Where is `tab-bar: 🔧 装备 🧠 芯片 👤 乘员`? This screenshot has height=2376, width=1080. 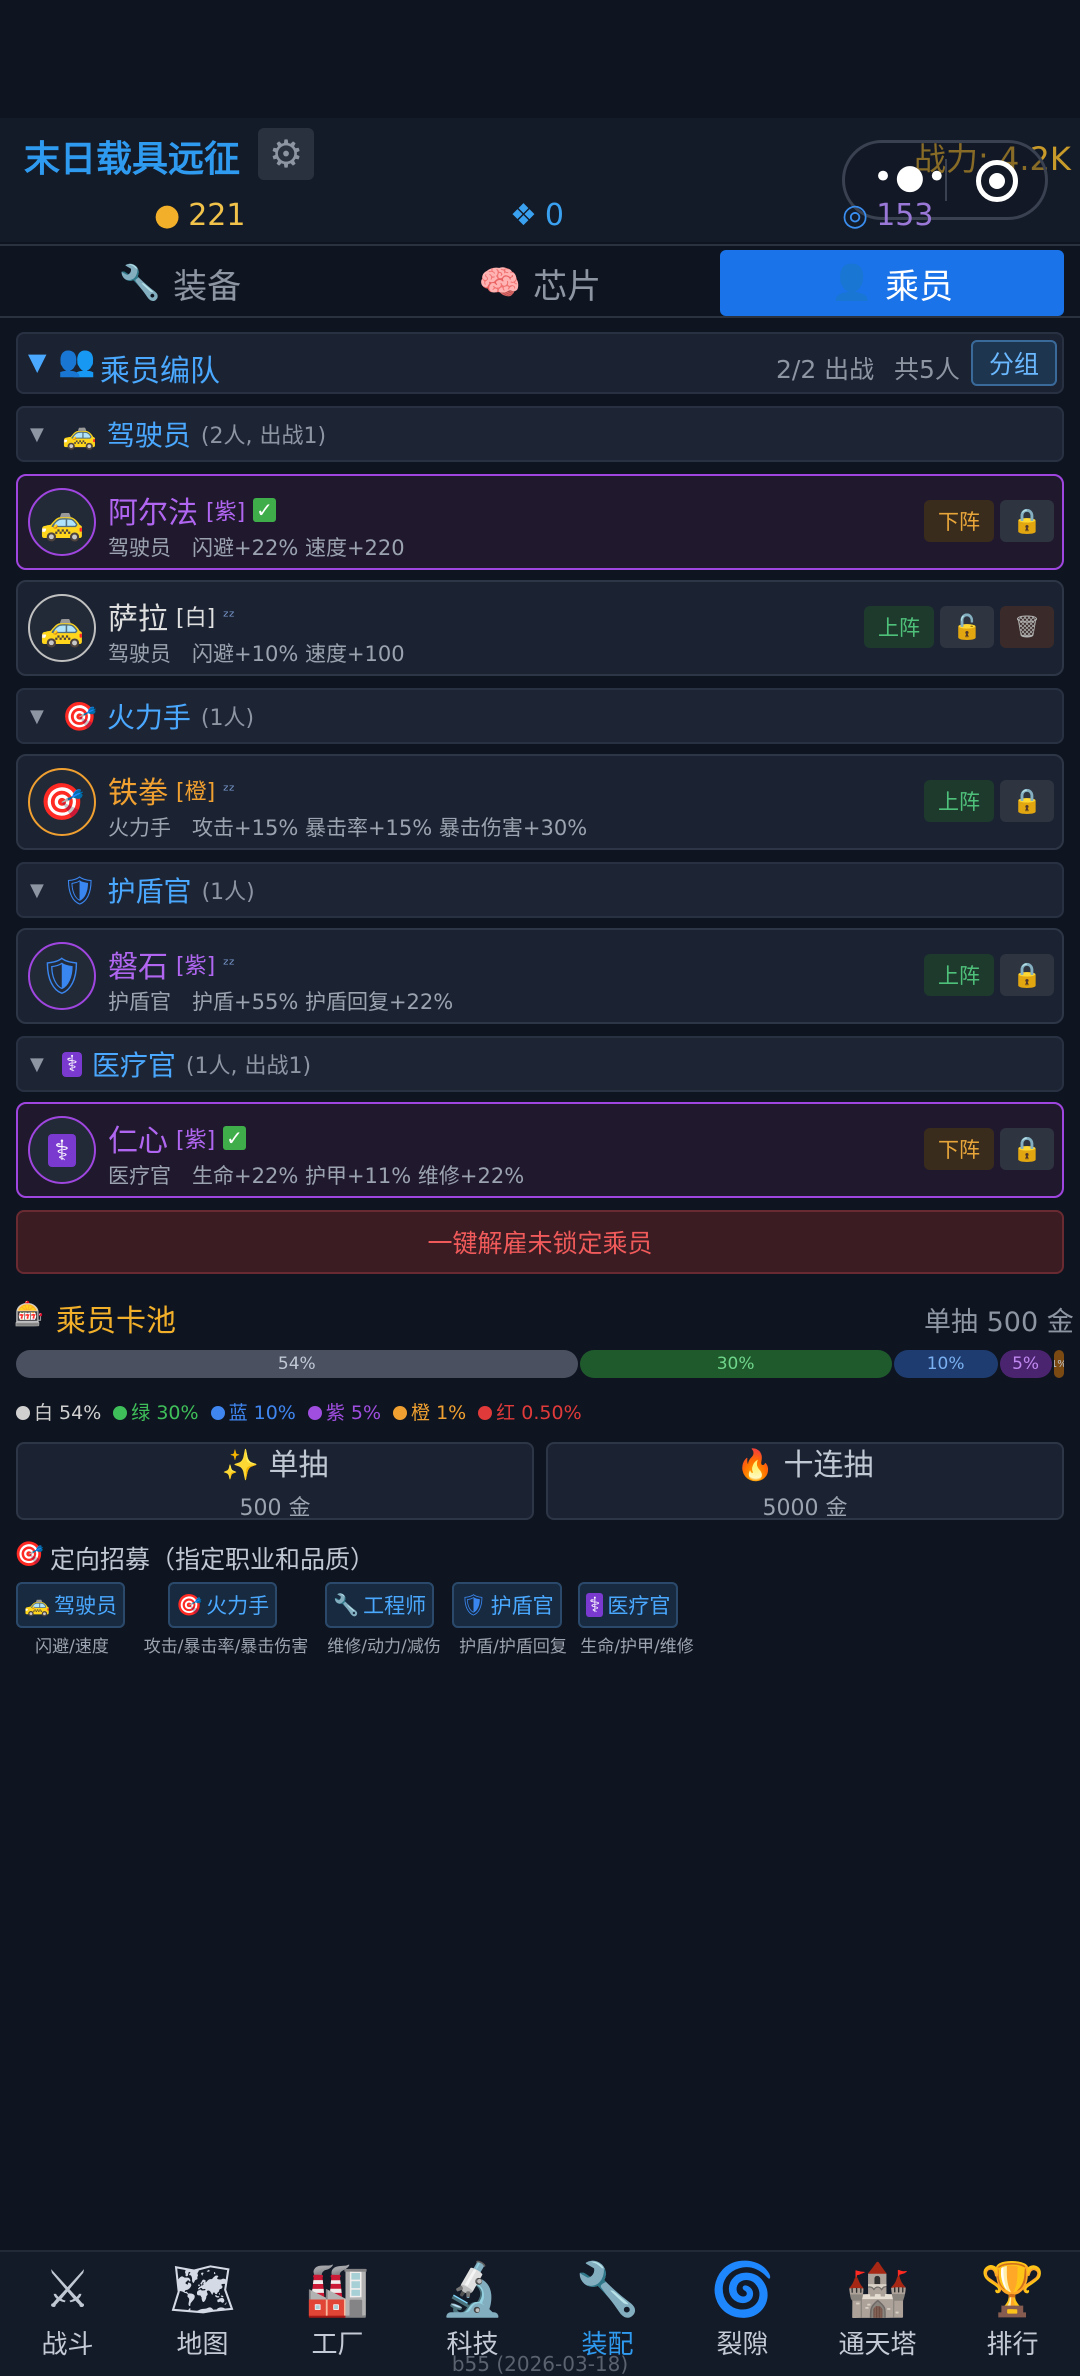
tab-bar: 🔧 装备 🧠 芯片 👤 乘员 is located at coordinates (540, 282).